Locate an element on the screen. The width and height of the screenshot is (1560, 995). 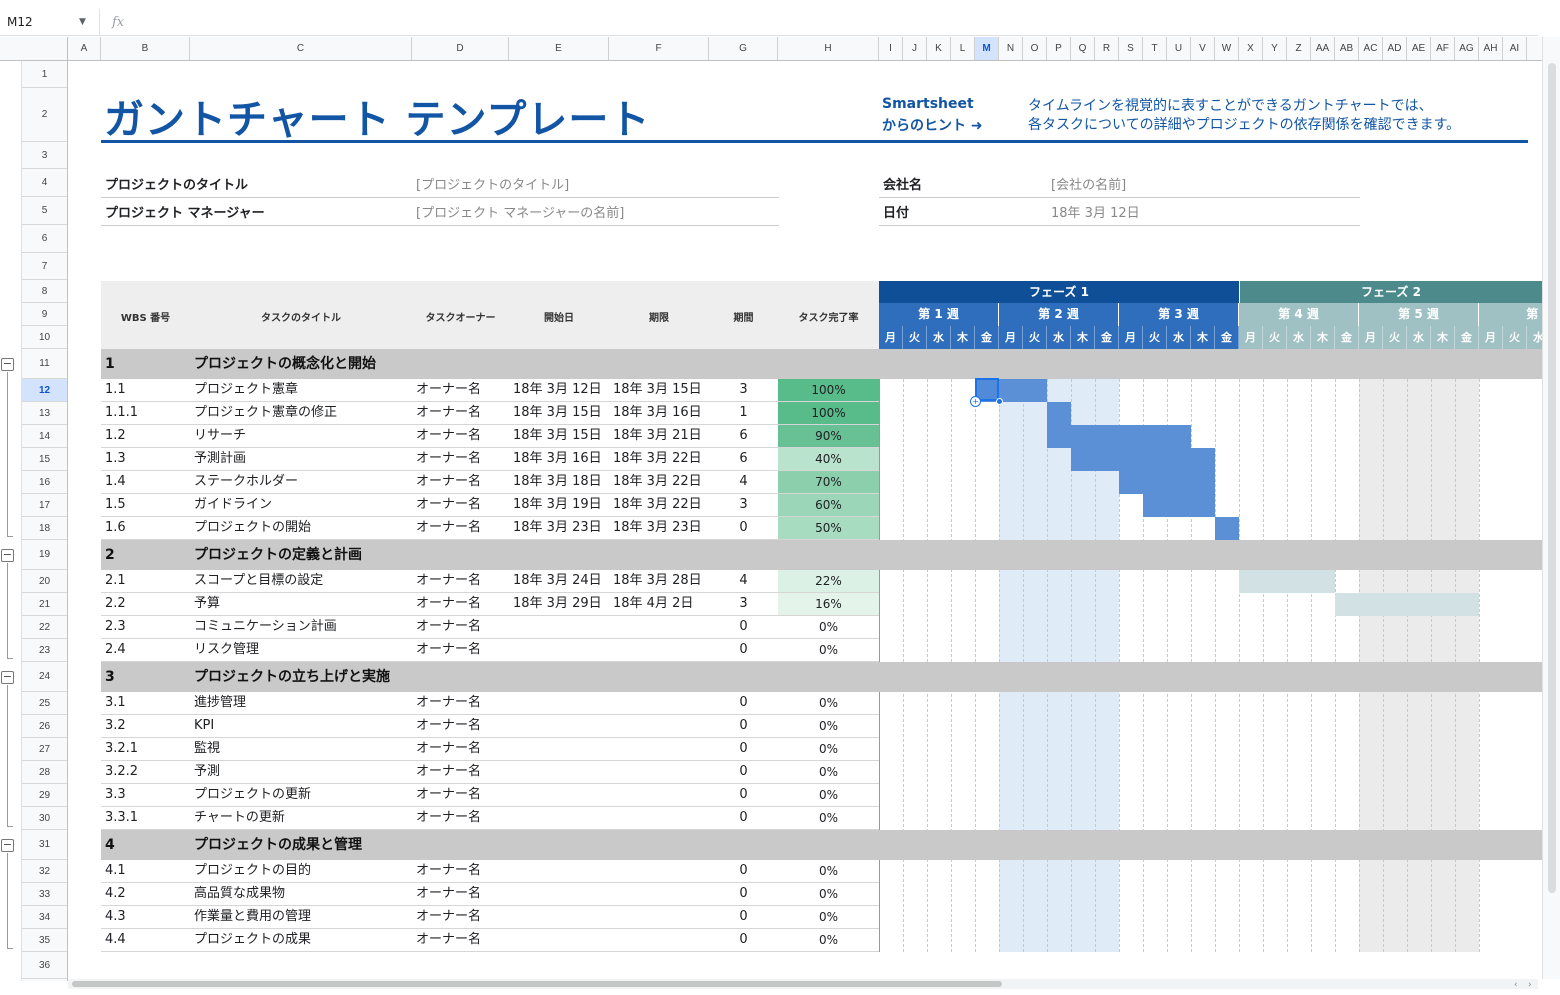
row-header: 30 is located at coordinates (44, 818).